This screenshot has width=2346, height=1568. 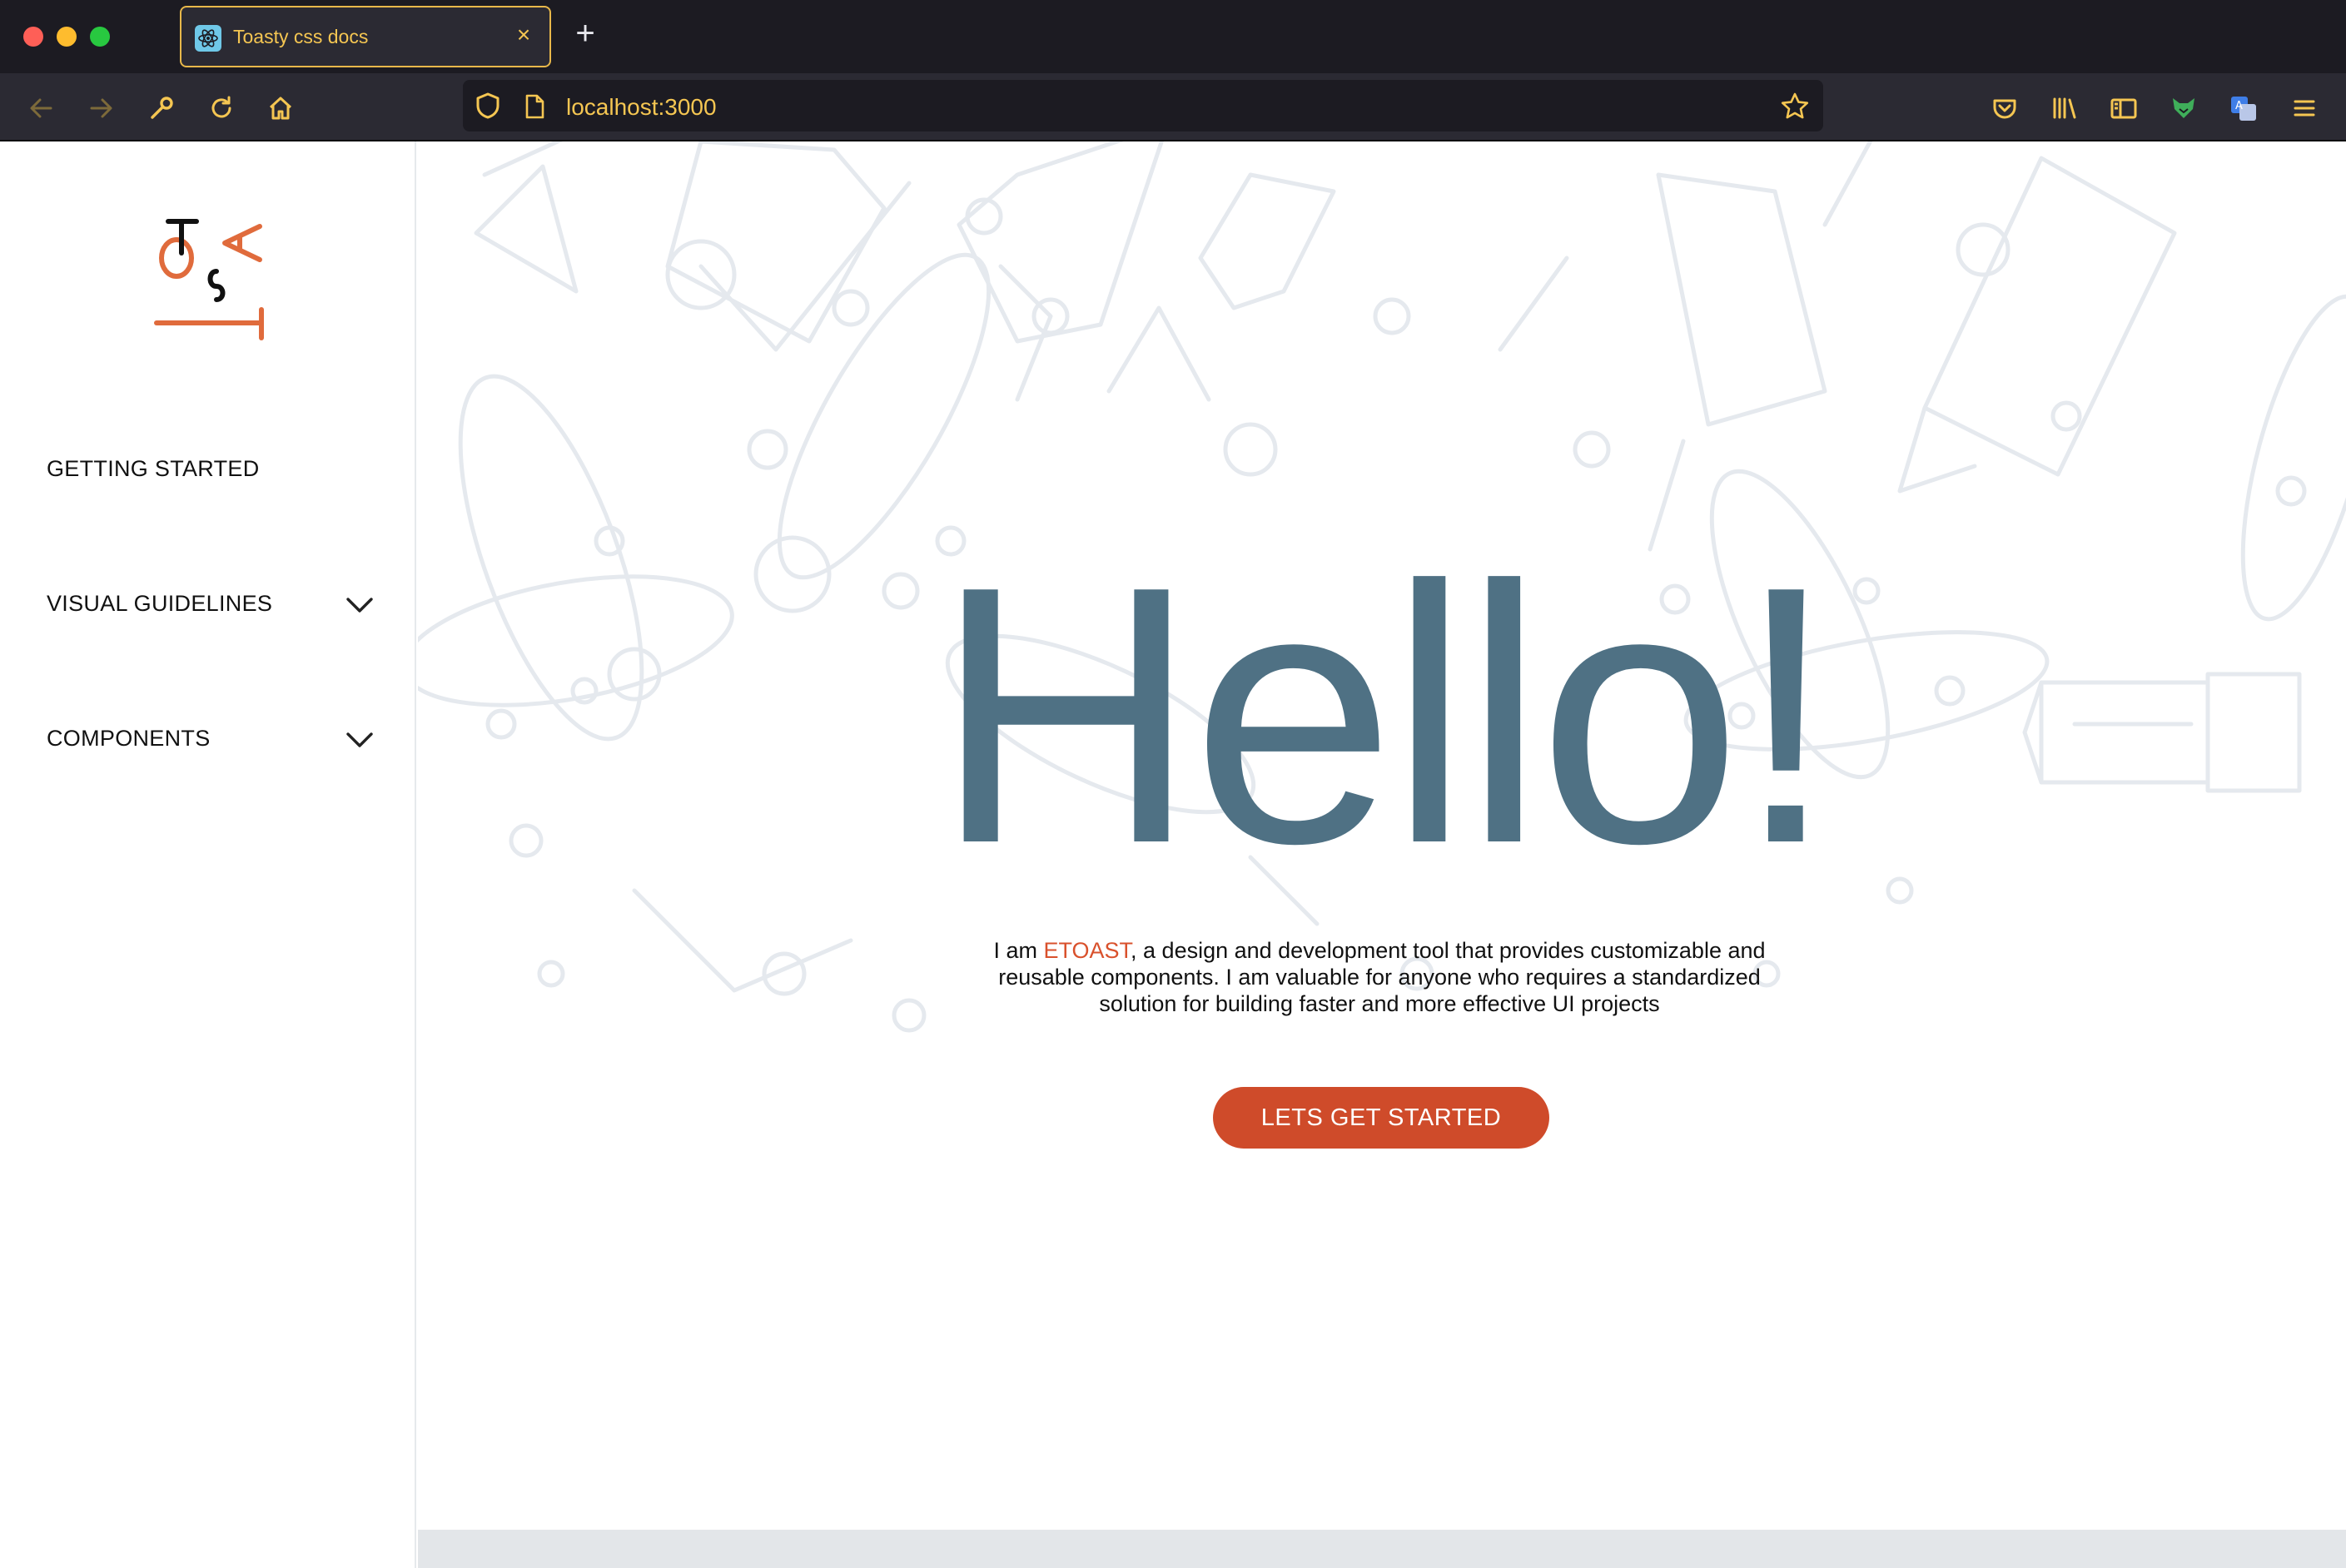 I want to click on minimize-window-button, so click(x=67, y=37).